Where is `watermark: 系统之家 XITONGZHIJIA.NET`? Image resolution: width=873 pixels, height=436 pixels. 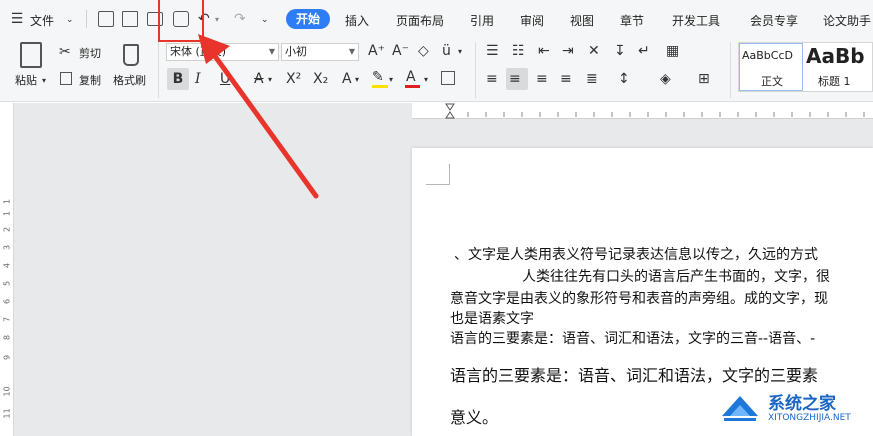
watermark: 系统之家 XITONGZHIJIA.NET is located at coordinates (793, 409).